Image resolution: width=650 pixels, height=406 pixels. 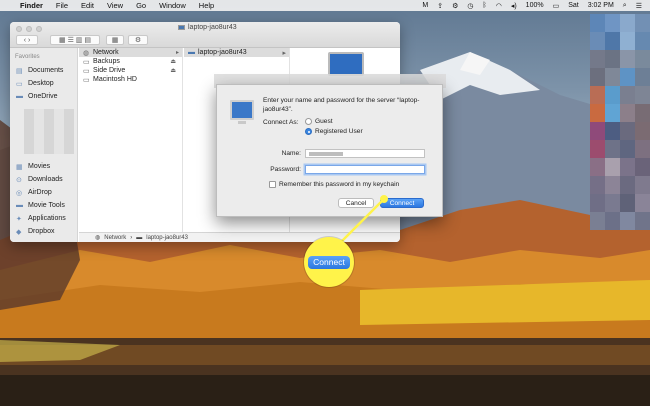 I want to click on callout-connect-button: Connect, so click(x=329, y=262).